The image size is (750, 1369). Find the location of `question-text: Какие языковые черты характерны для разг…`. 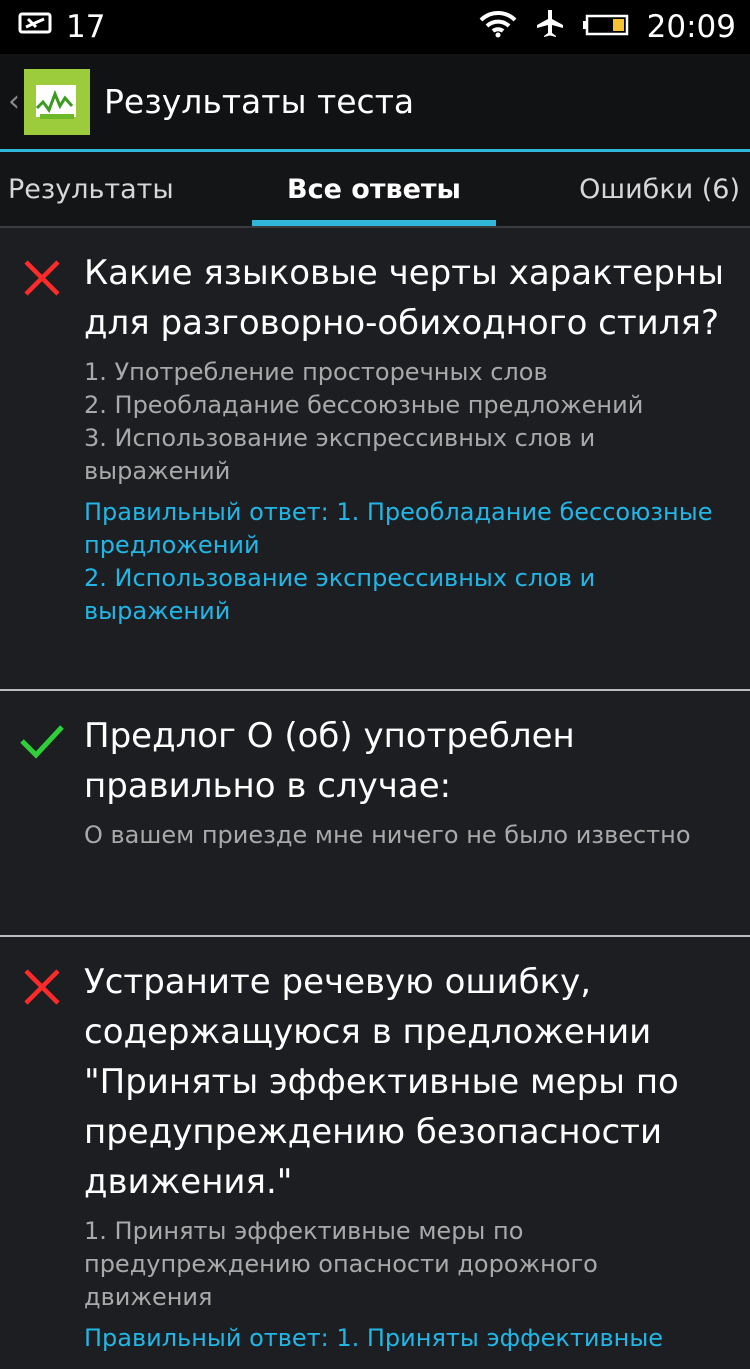

question-text: Какие языковые черты характерны для разг… is located at coordinates (404, 298).